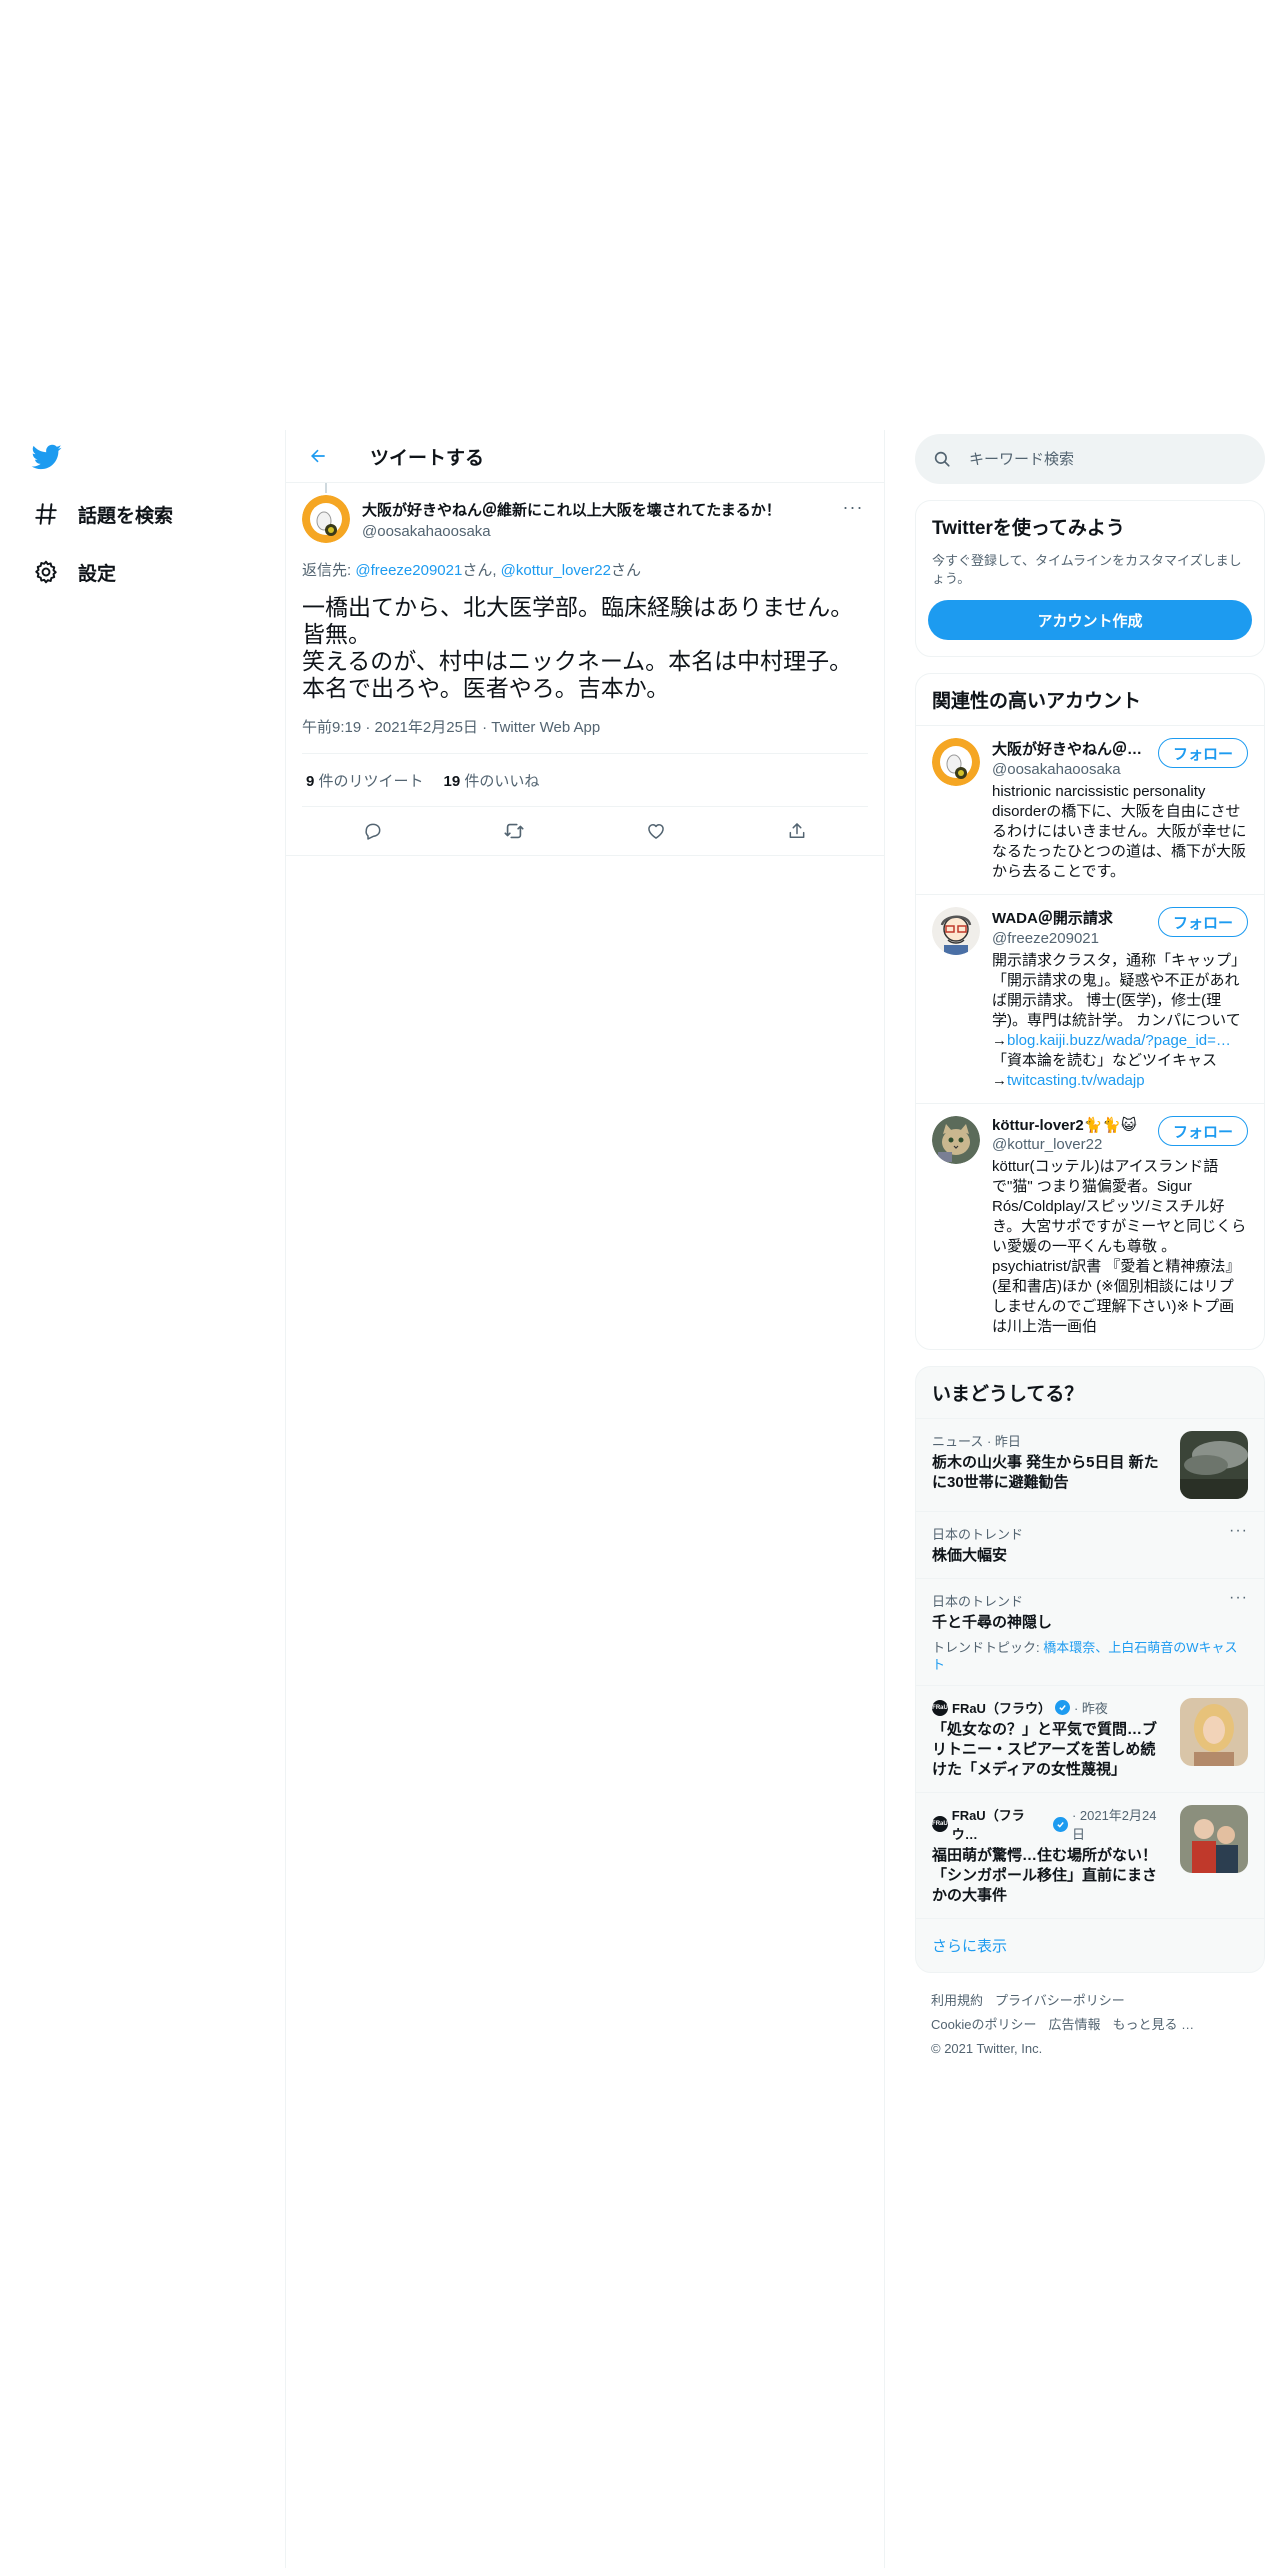 This screenshot has height=2568, width=1284. I want to click on bio-link: twitcasting.tv/wadajp, so click(1076, 1080).